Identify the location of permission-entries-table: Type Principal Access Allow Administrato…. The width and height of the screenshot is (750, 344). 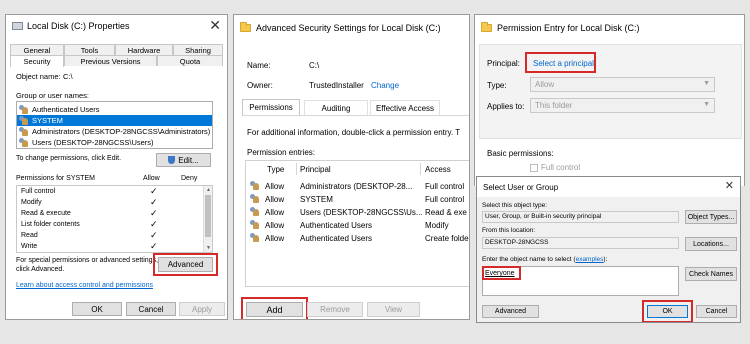
(357, 223).